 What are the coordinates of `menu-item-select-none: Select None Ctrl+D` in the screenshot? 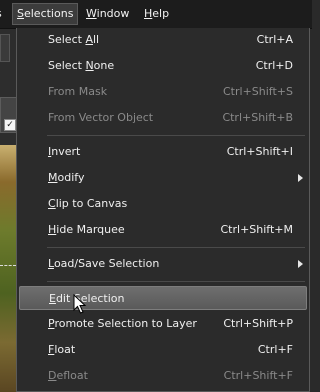 It's located at (163, 66).